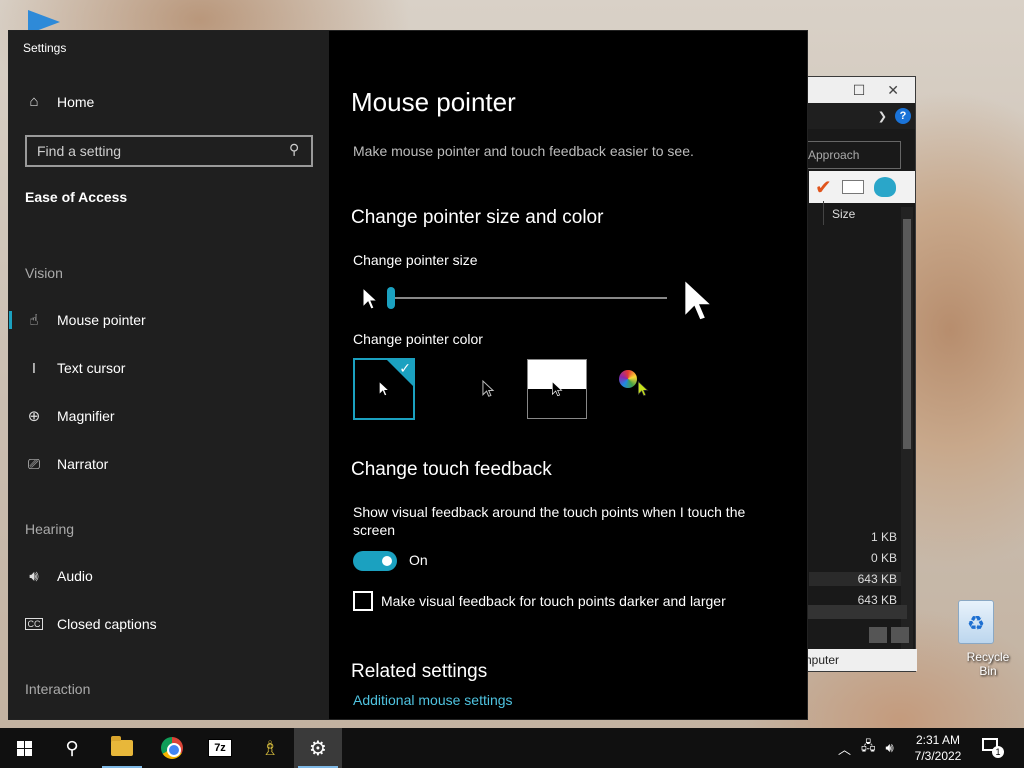  I want to click on heading-related-settings: Related settings, so click(419, 671).